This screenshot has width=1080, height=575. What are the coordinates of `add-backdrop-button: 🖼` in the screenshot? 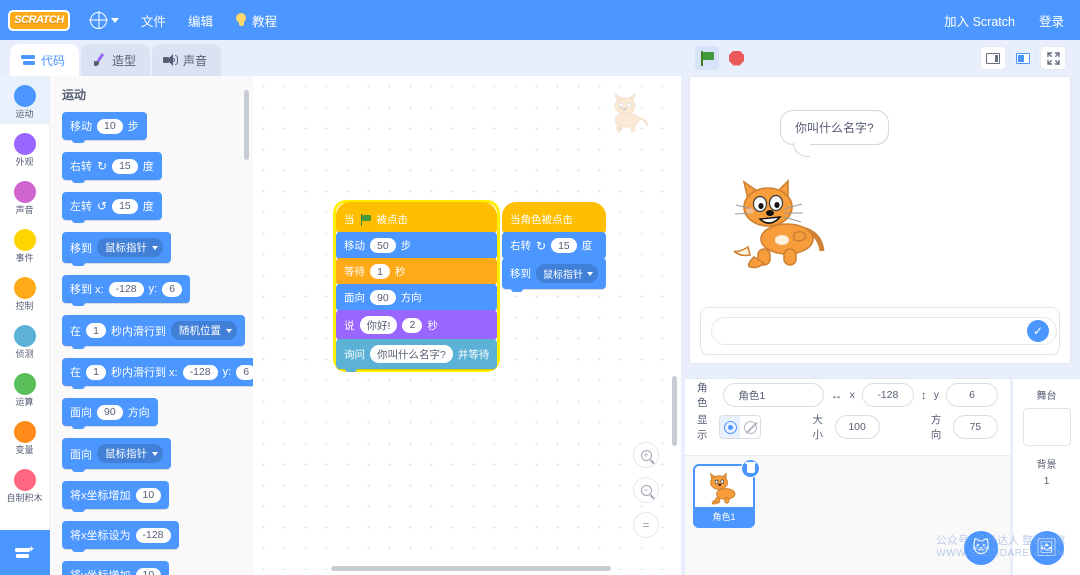 It's located at (1046, 548).